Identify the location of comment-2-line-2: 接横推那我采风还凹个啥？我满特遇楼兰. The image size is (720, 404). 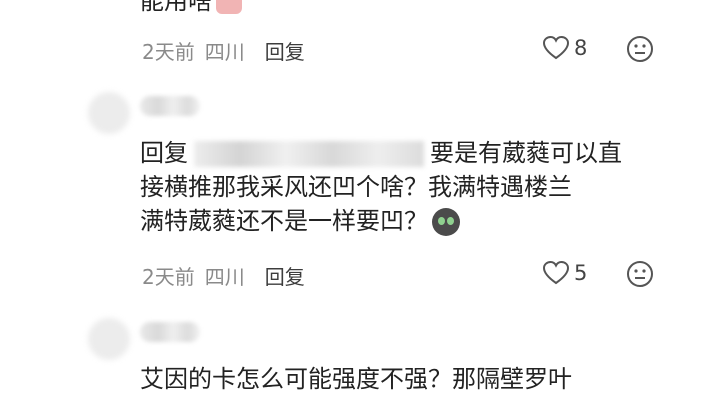
(356, 187).